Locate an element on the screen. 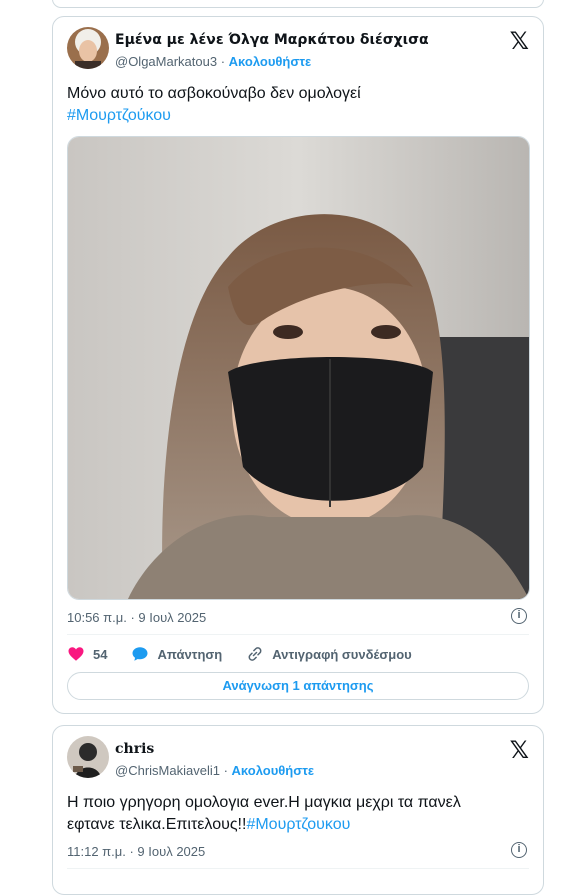  read-replies-button: Ανάγνωση 1 απάντησης is located at coordinates (298, 686).